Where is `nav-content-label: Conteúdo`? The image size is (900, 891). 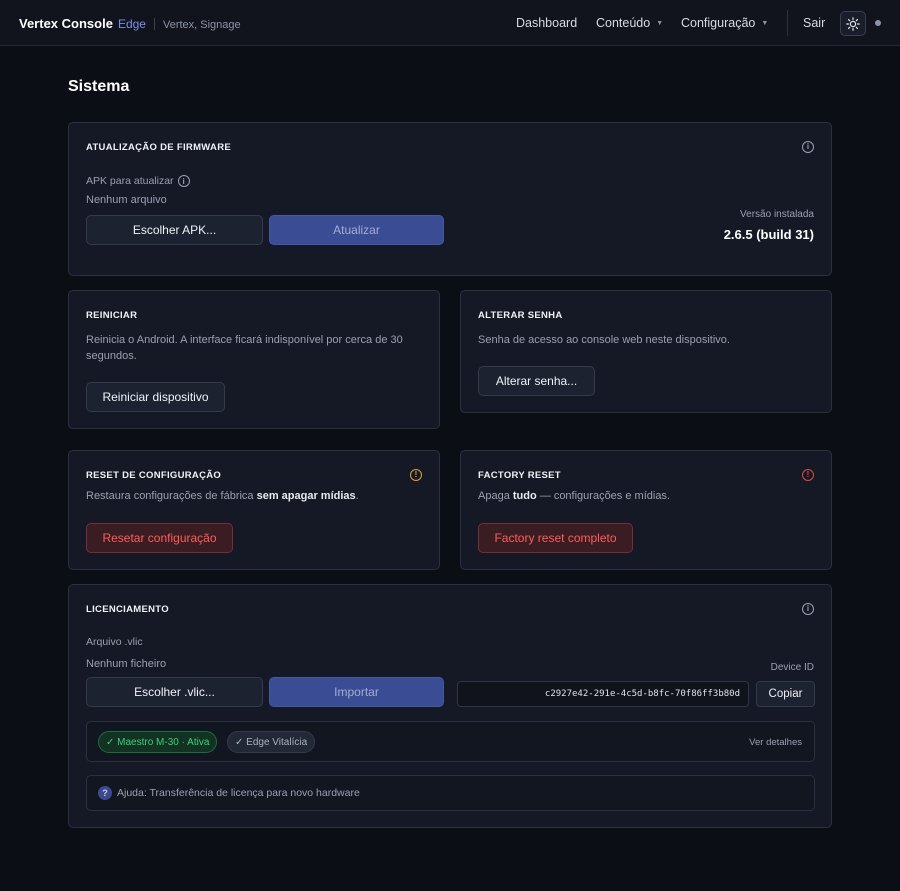 nav-content-label: Conteúdo is located at coordinates (623, 23).